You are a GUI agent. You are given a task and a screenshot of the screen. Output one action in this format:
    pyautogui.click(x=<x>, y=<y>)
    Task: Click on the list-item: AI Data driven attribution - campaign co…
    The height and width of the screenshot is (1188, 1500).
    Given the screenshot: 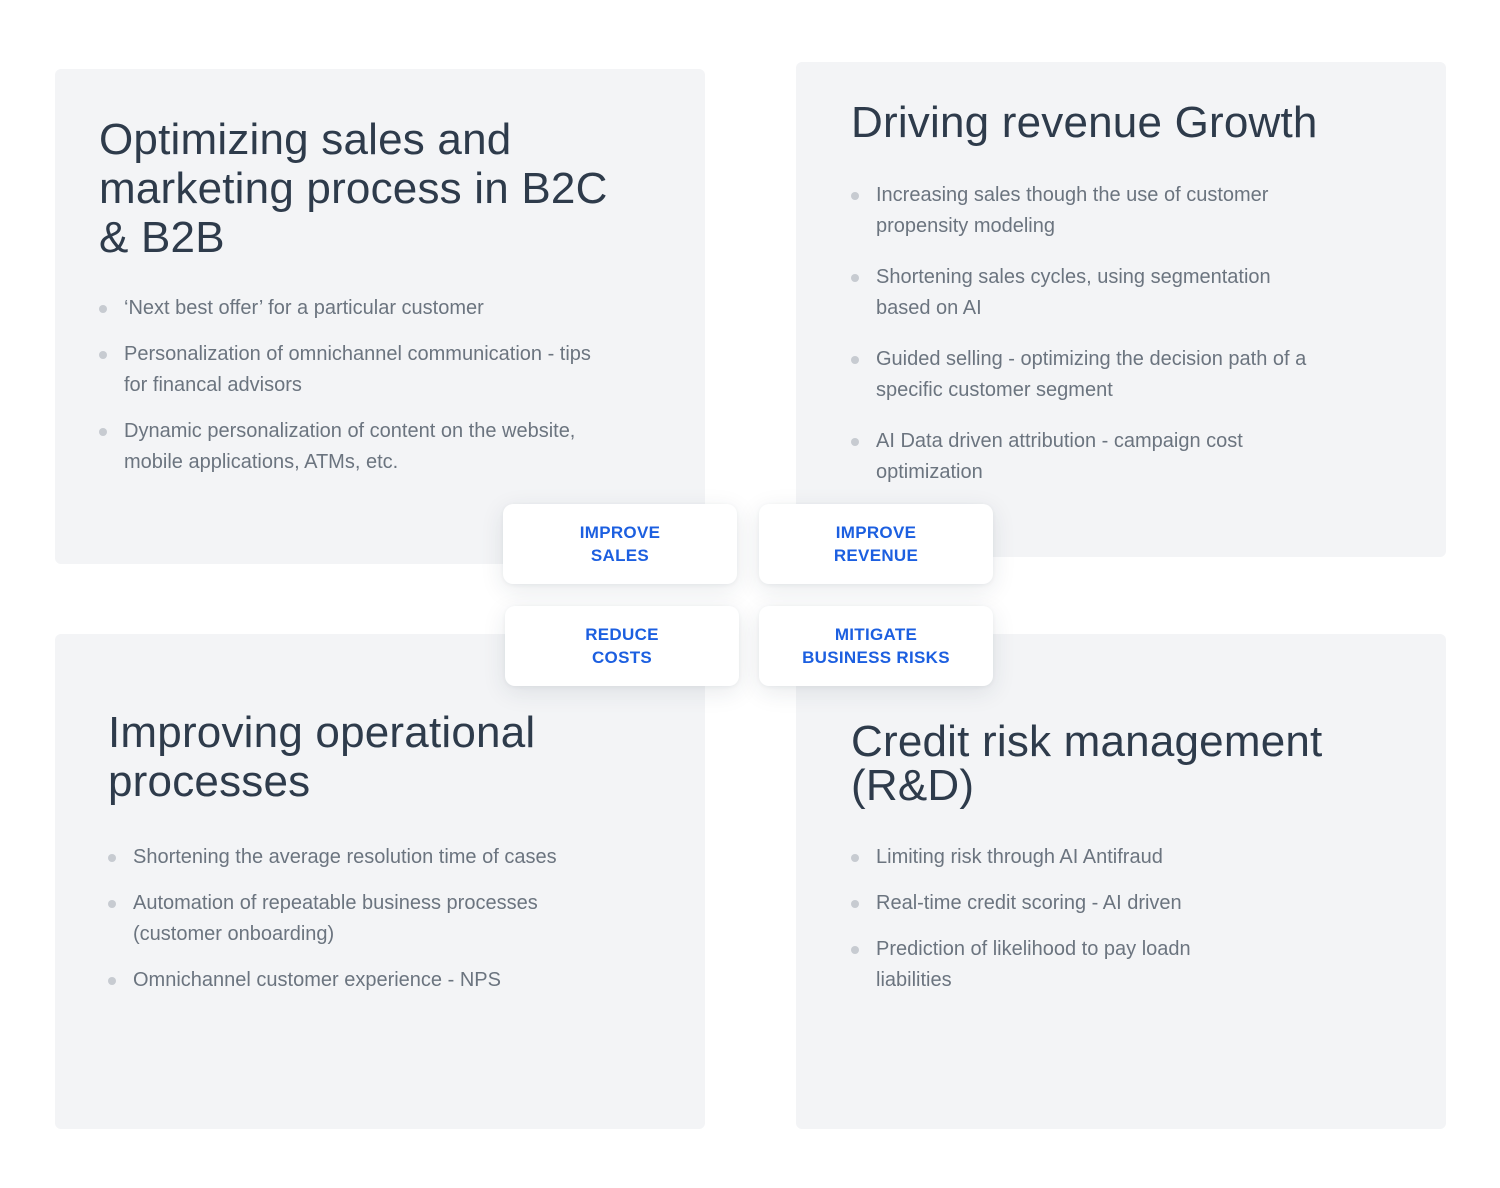 What is the action you would take?
    pyautogui.click(x=1086, y=457)
    